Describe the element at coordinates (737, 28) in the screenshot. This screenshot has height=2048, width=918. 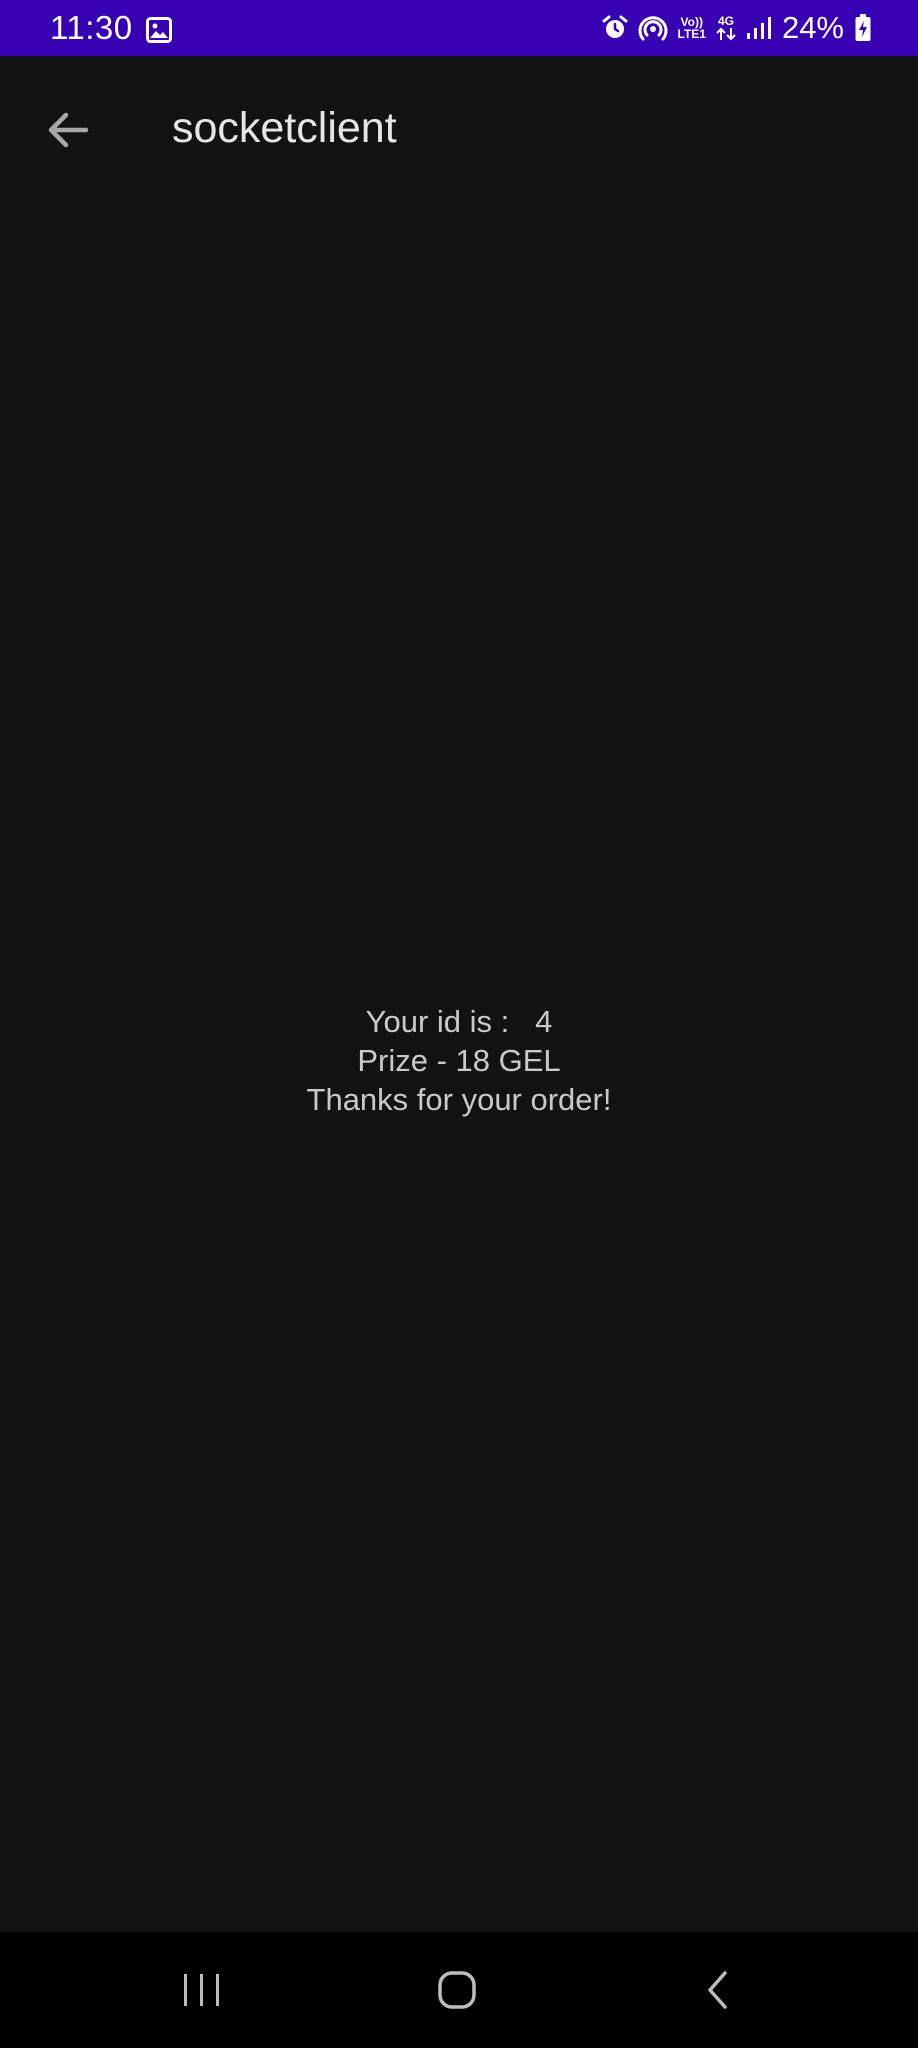
I see `status-icons: Vo)) LTE1 4G 24%` at that location.